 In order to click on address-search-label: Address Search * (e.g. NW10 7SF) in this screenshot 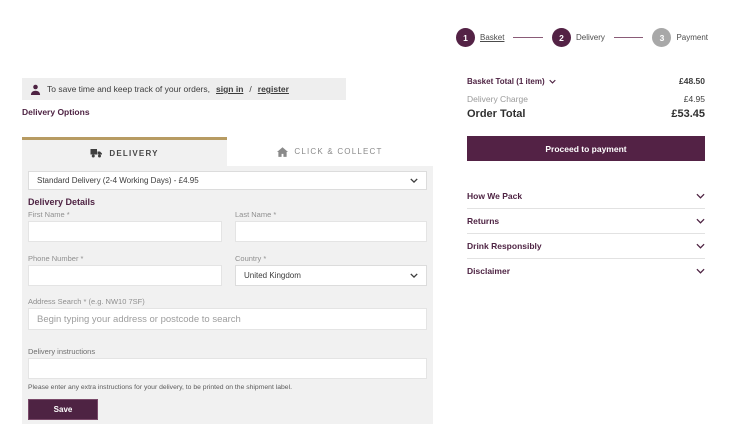, I will do `click(86, 301)`.